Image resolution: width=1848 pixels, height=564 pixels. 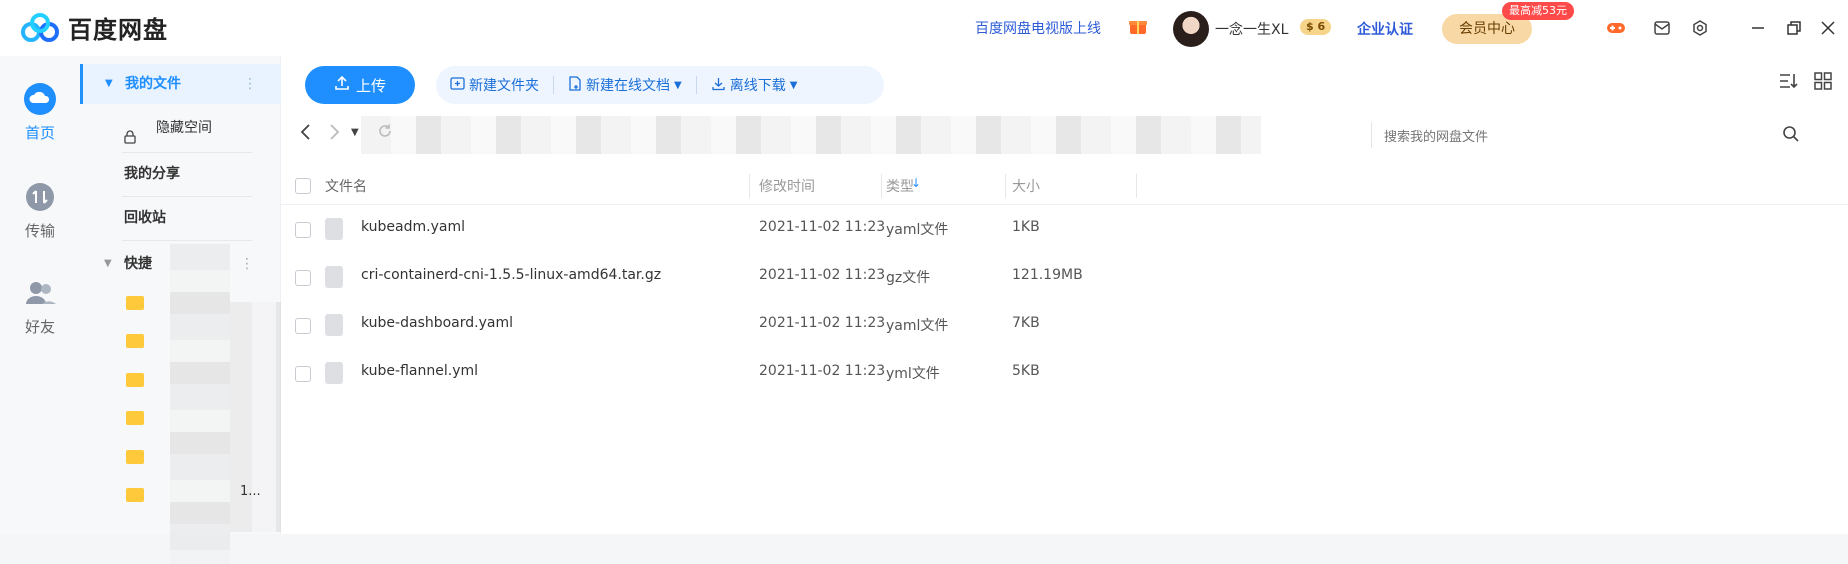 What do you see at coordinates (1788, 83) in the screenshot?
I see `sort-icon` at bounding box center [1788, 83].